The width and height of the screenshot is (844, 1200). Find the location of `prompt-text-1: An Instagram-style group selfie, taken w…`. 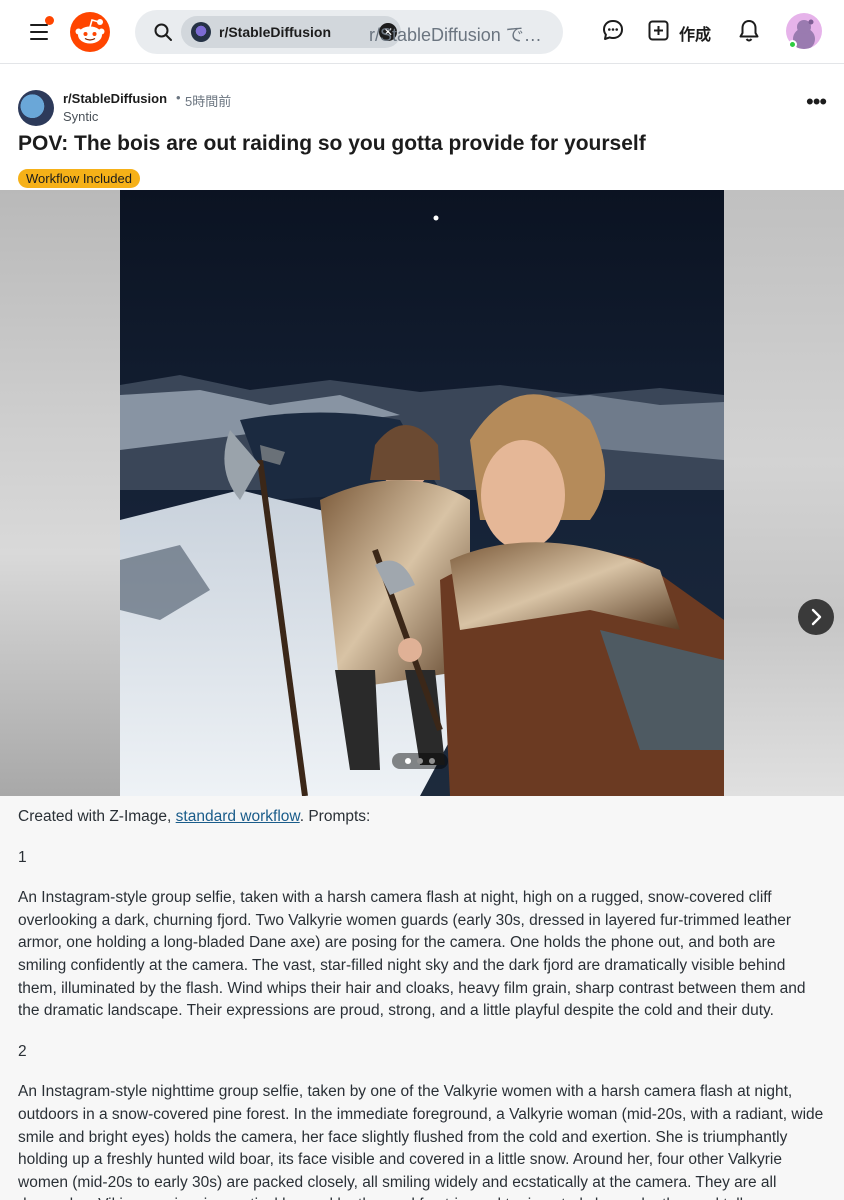

prompt-text-1: An Instagram-style group selfie, taken w… is located at coordinates (412, 954).